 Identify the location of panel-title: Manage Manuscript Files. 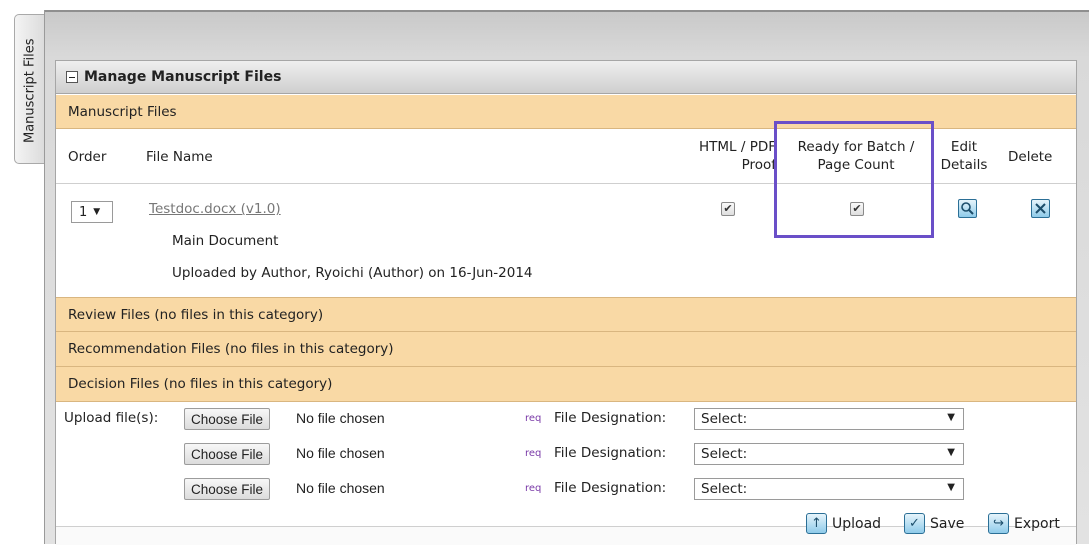
(183, 77).